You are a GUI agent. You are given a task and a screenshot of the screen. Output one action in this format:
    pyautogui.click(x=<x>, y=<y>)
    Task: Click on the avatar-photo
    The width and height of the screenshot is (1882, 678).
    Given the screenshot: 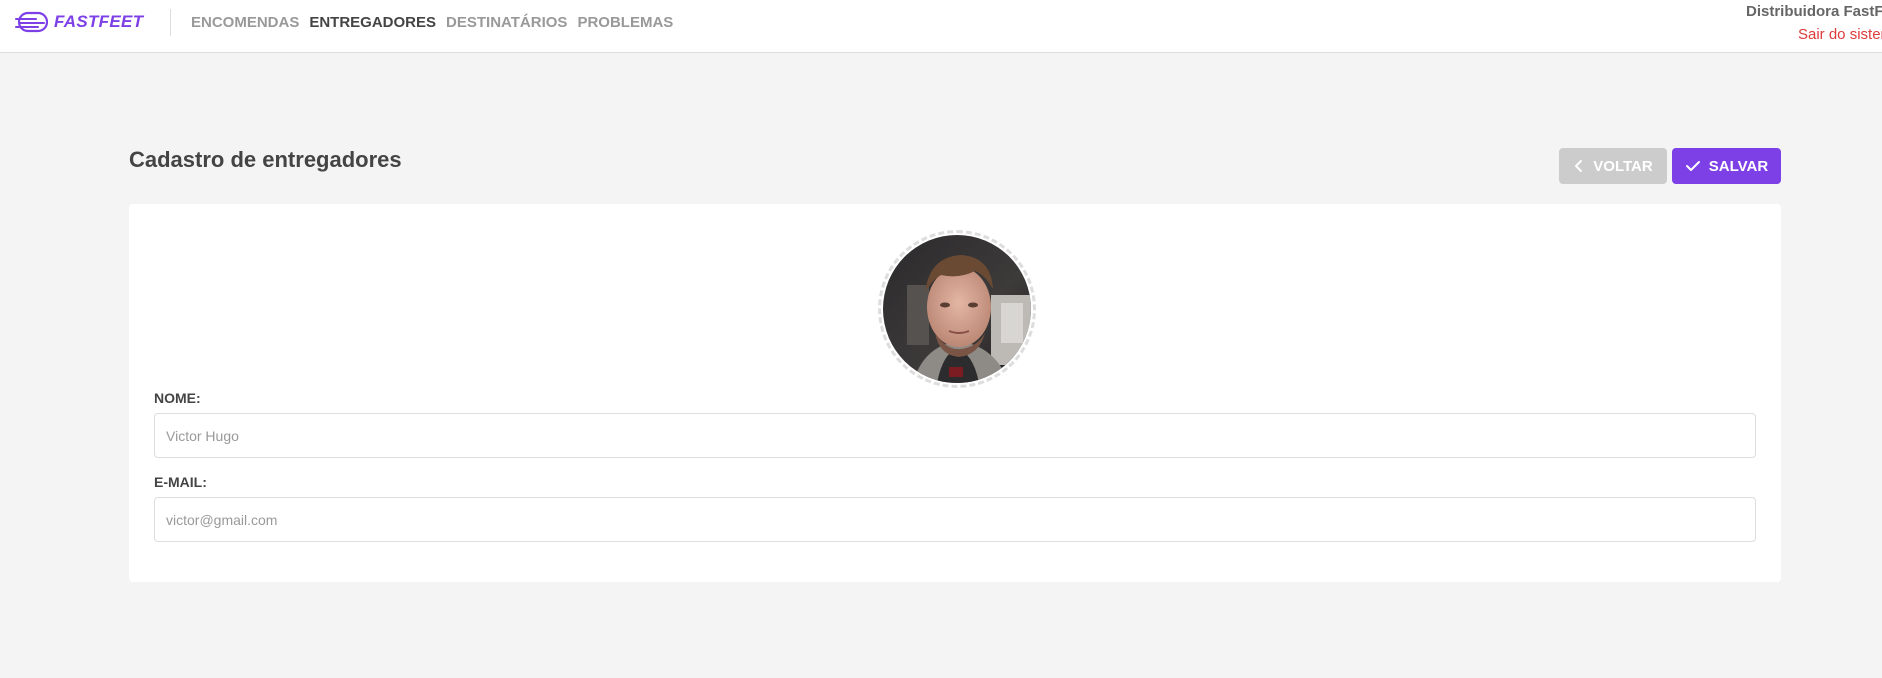 What is the action you would take?
    pyautogui.click(x=957, y=309)
    